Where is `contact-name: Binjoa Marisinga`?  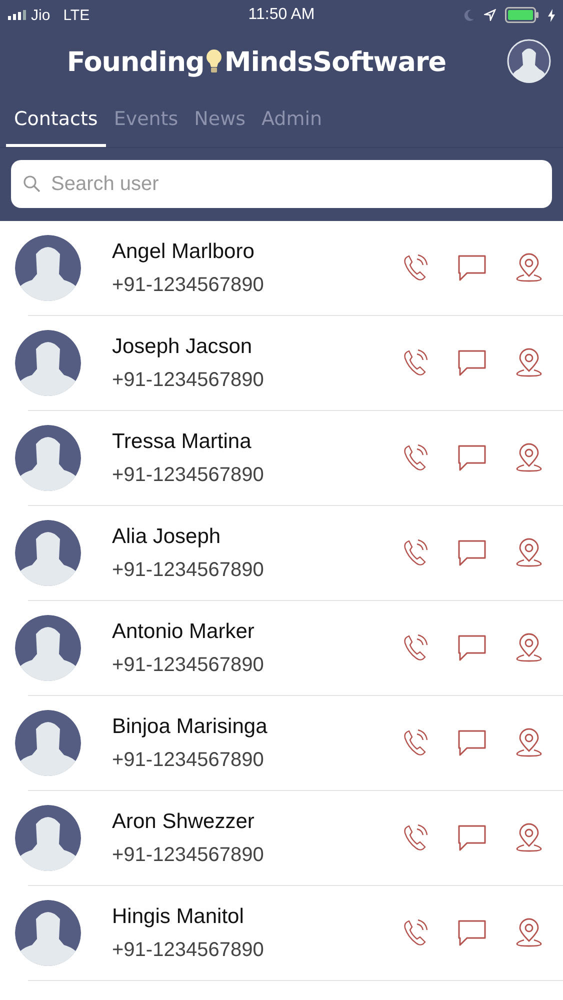 contact-name: Binjoa Marisinga is located at coordinates (190, 726).